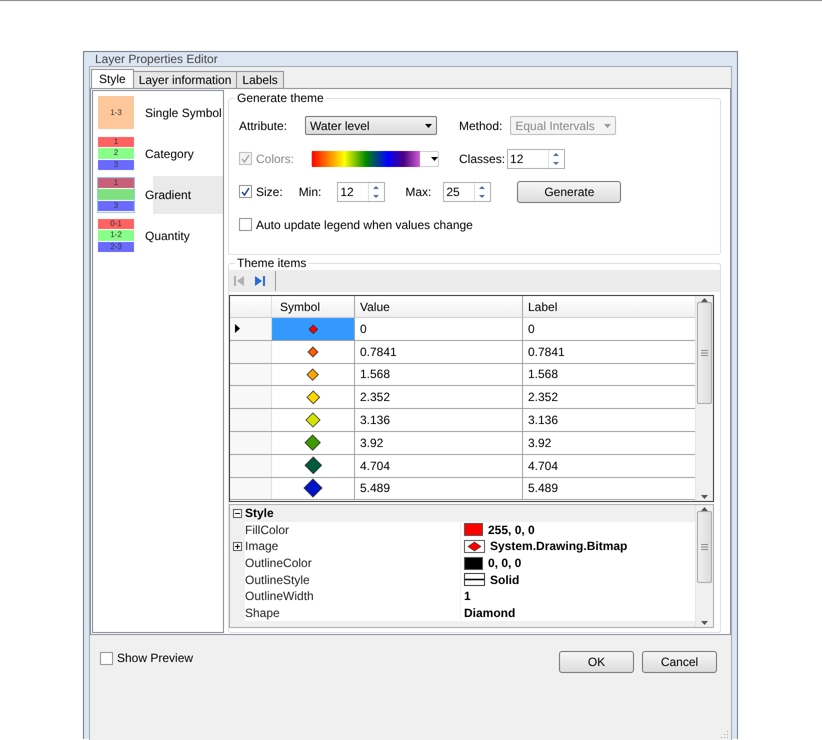  What do you see at coordinates (543, 466) in the screenshot?
I see `table-cell-text: 4.704` at bounding box center [543, 466].